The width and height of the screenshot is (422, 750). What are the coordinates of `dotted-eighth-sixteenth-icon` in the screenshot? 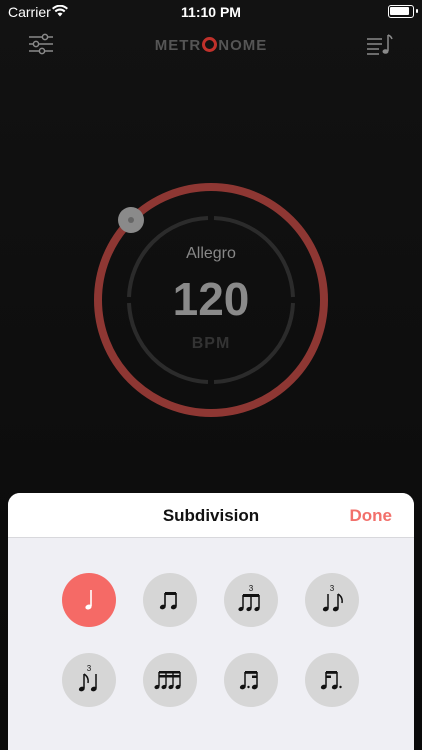 It's located at (248, 680).